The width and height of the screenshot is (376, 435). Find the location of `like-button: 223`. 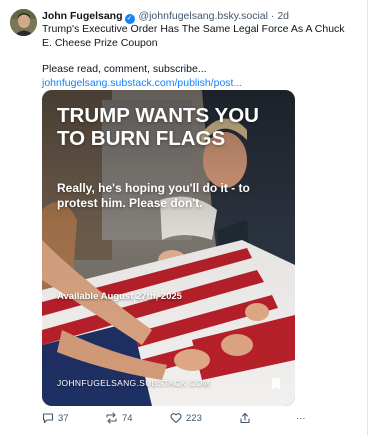

like-button: 223 is located at coordinates (186, 418).